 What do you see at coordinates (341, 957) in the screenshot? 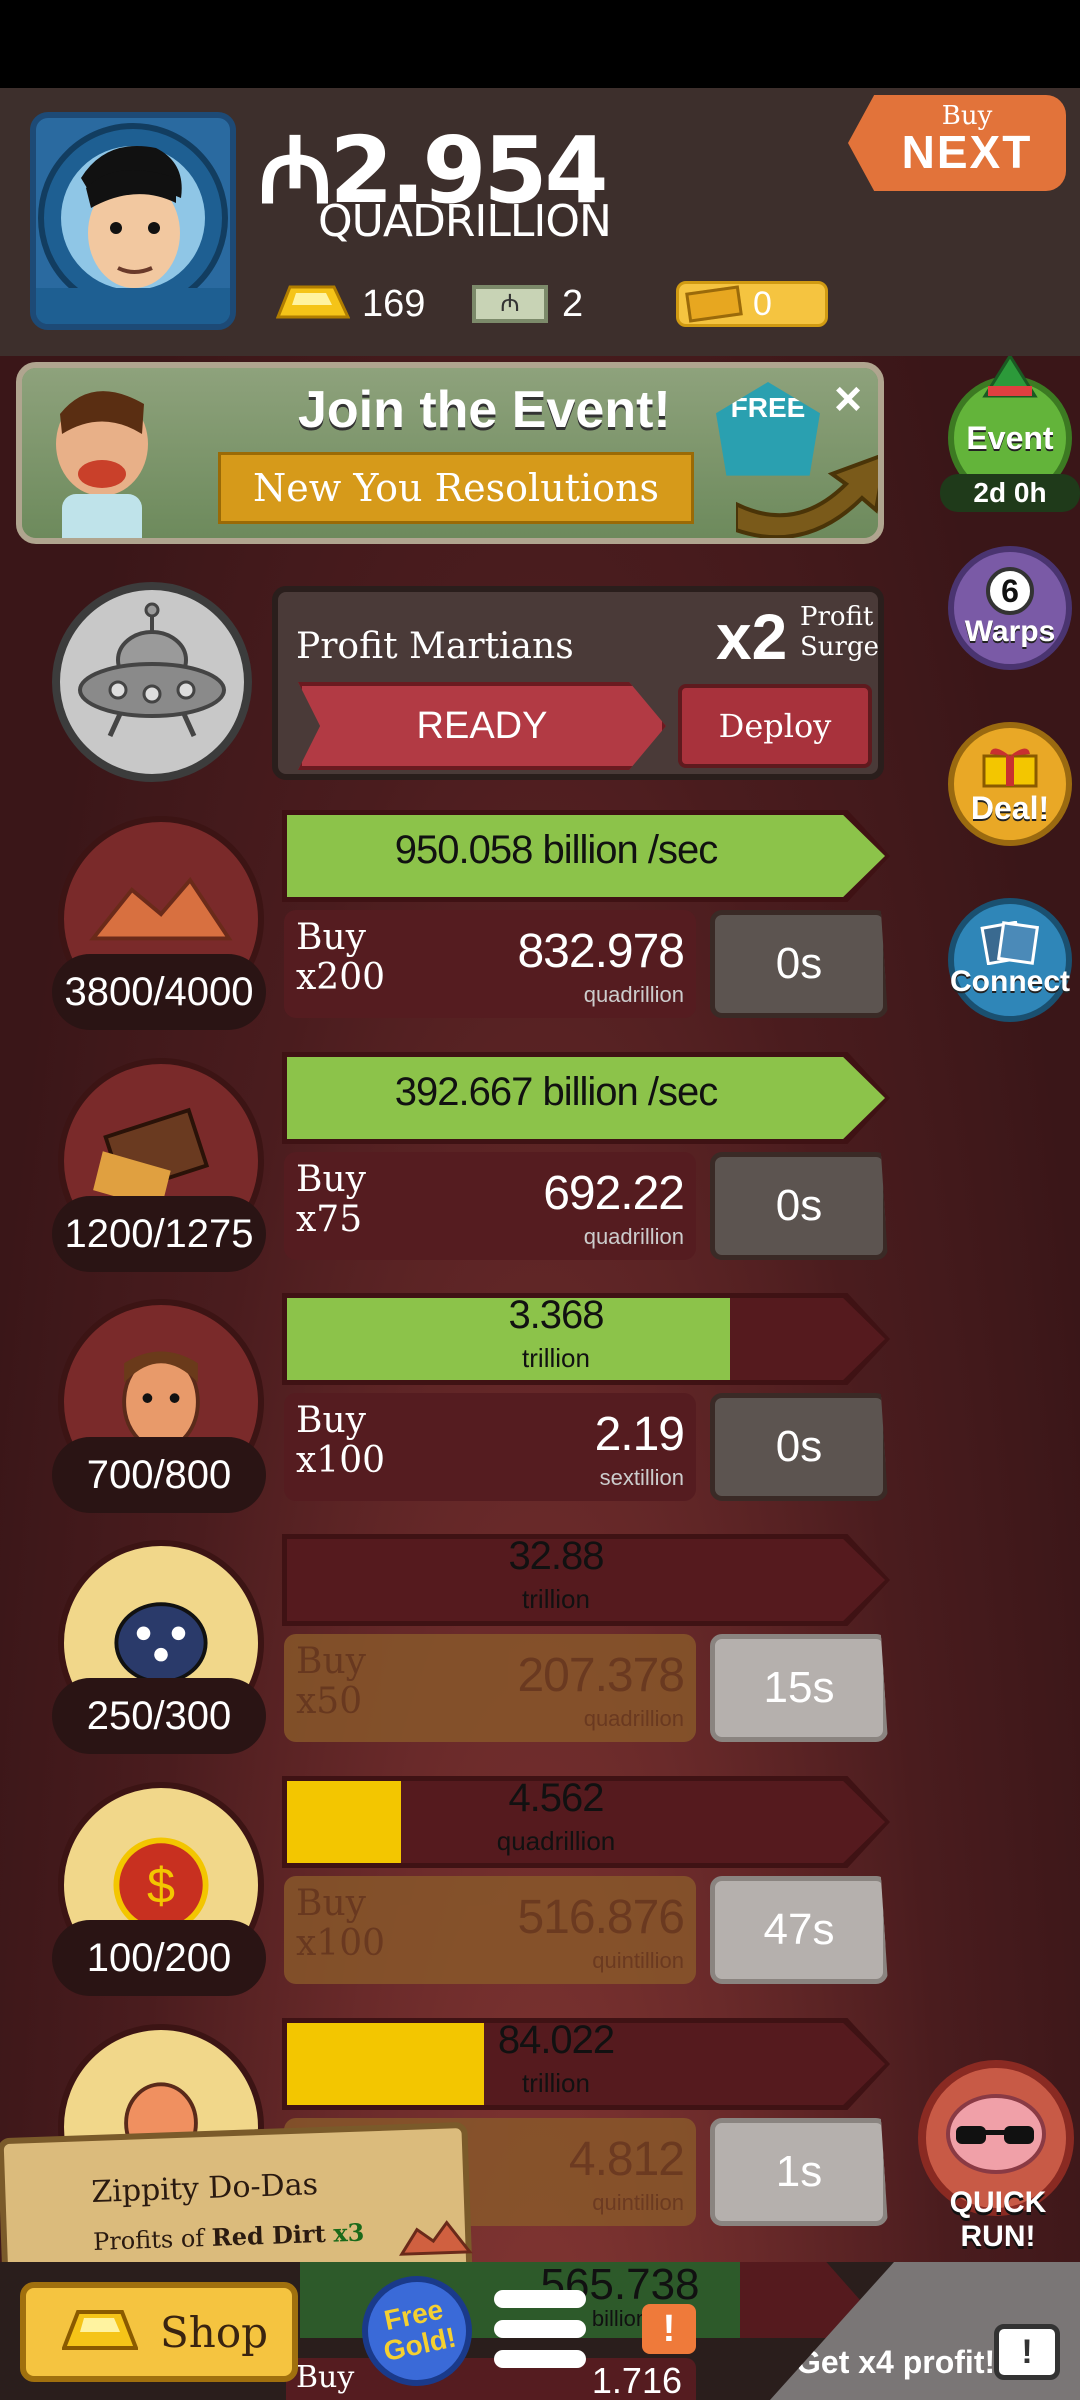
I see `buy-label: Buy x200` at bounding box center [341, 957].